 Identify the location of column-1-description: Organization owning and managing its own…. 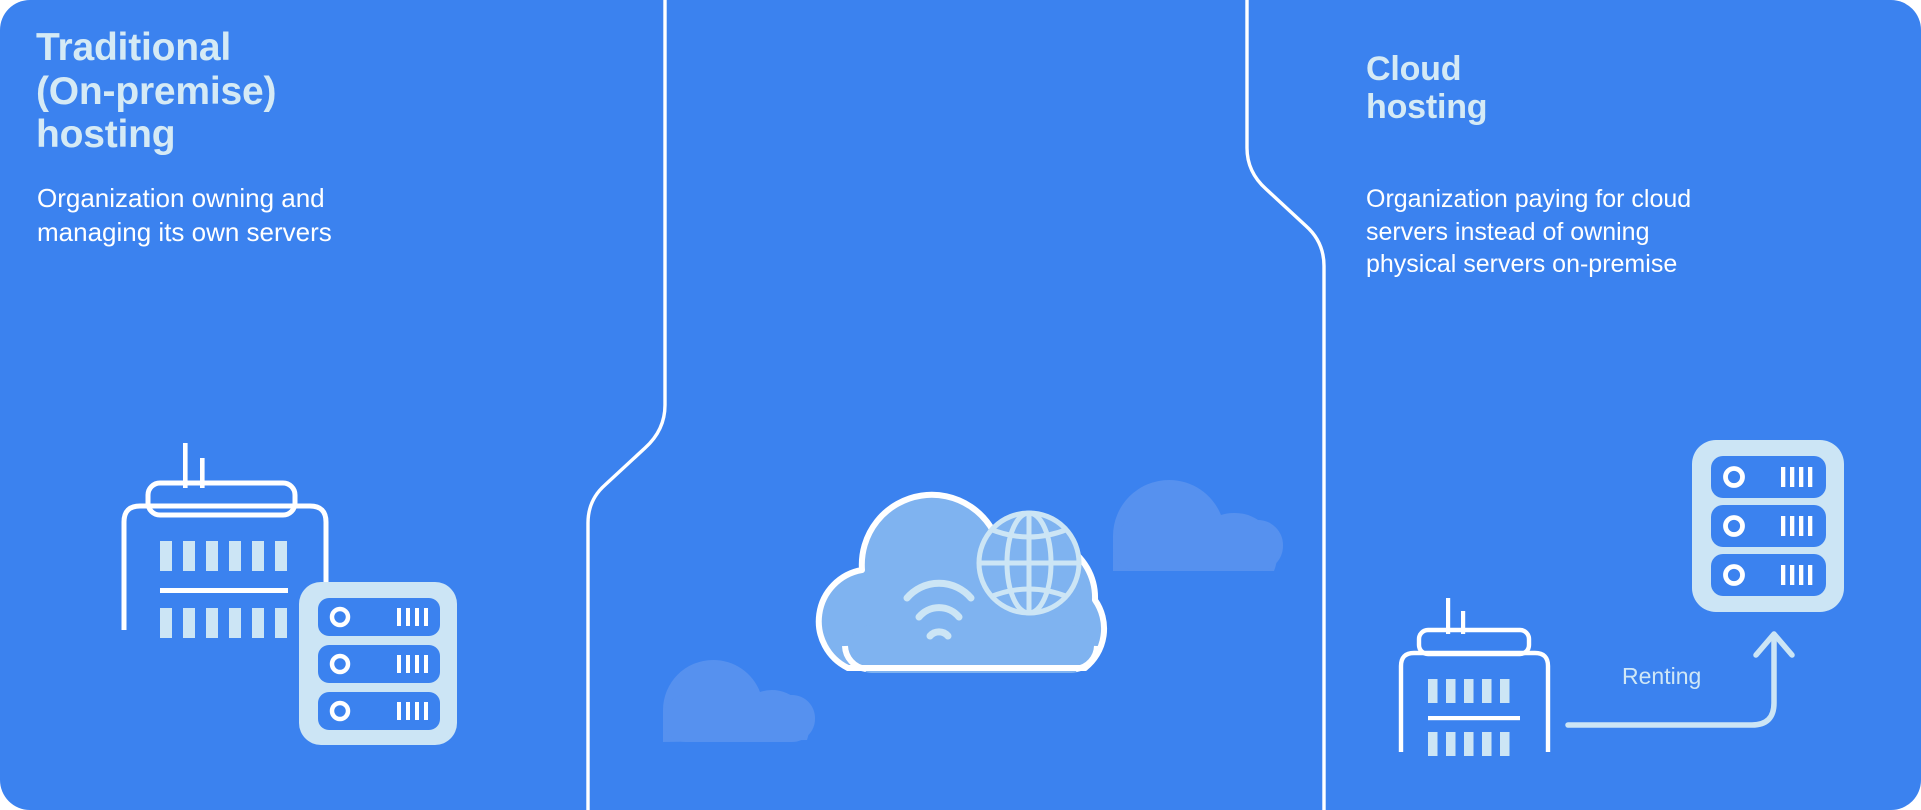
(184, 215).